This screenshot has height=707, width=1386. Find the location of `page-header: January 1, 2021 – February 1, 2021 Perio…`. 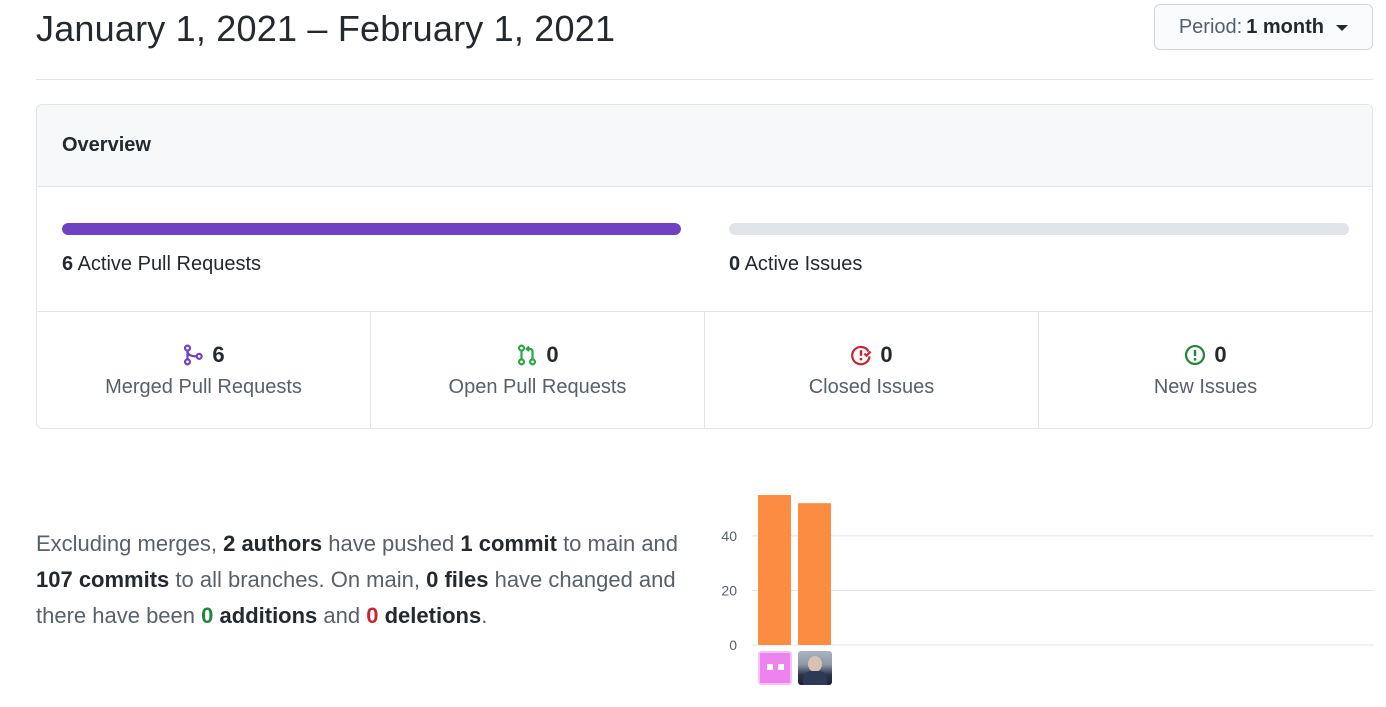

page-header: January 1, 2021 – February 1, 2021 Perio… is located at coordinates (704, 40).